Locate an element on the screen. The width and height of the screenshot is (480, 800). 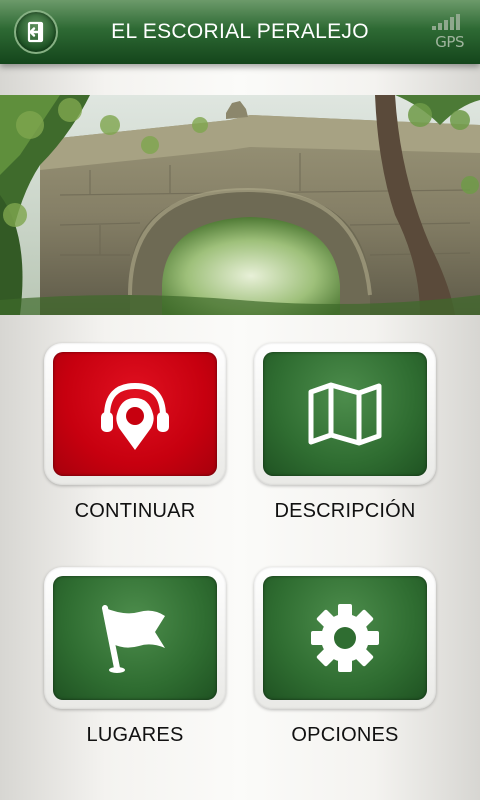
lugares-button is located at coordinates (135, 638).